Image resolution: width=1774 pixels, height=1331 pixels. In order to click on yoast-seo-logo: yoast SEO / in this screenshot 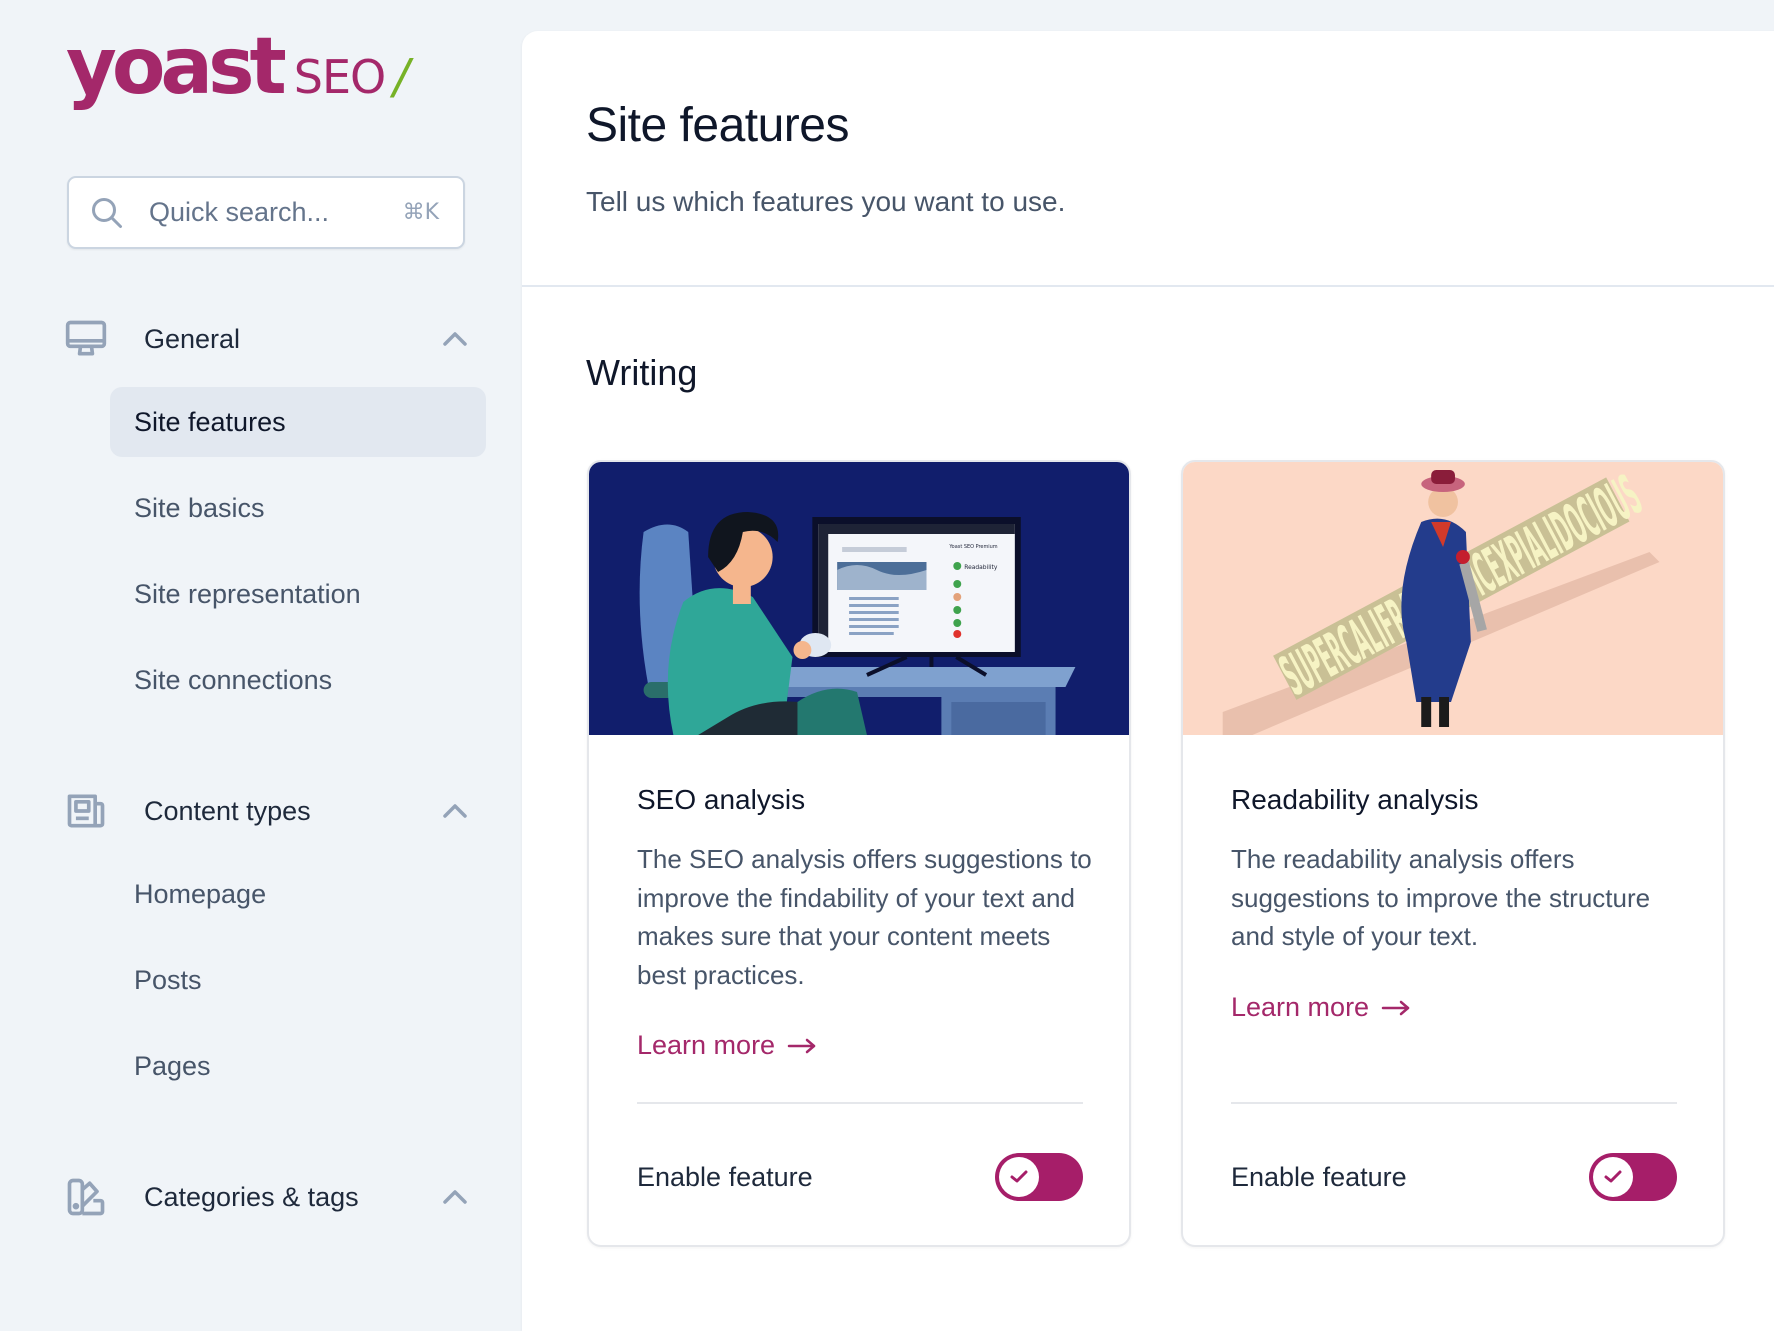, I will do `click(237, 73)`.